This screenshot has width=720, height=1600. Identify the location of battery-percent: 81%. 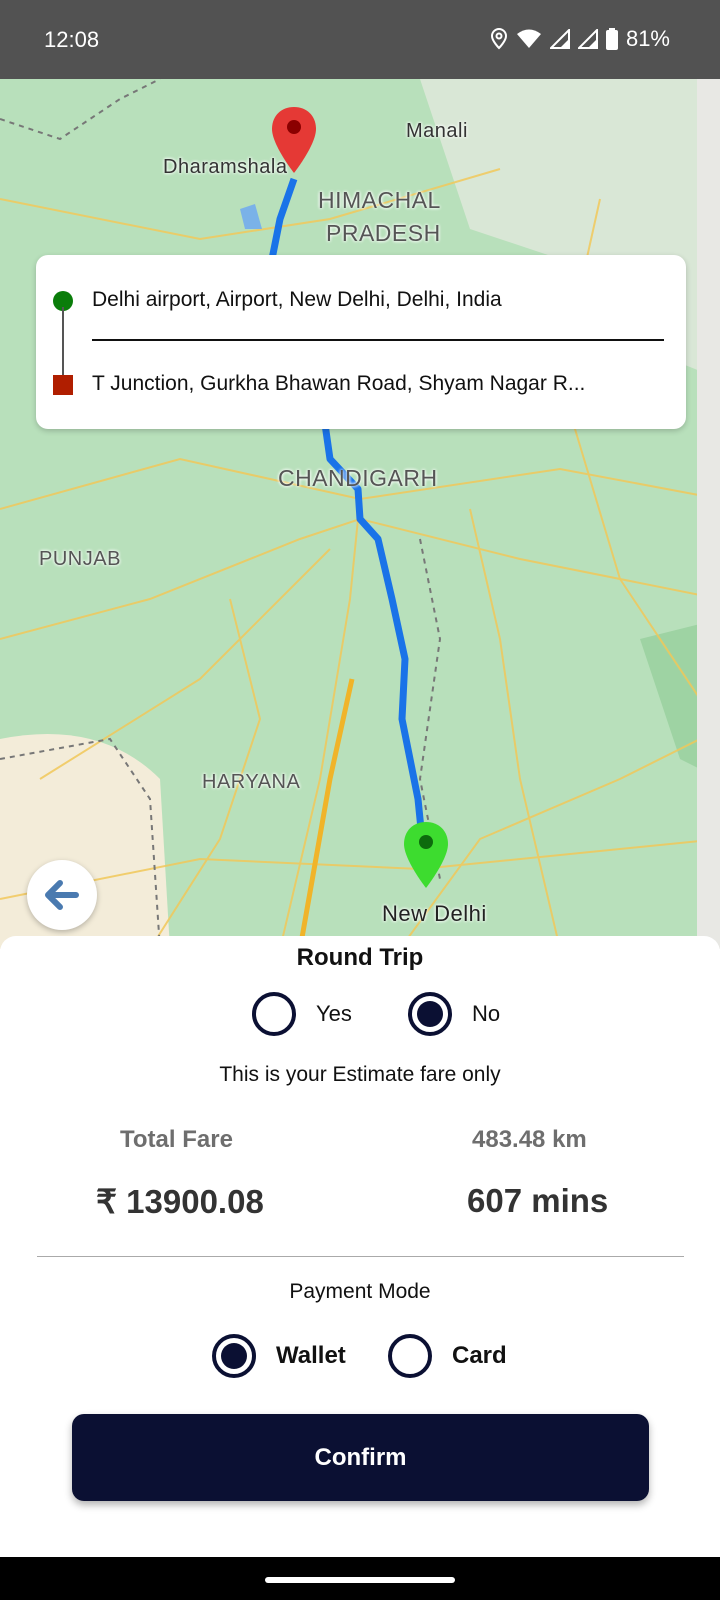
(647, 38).